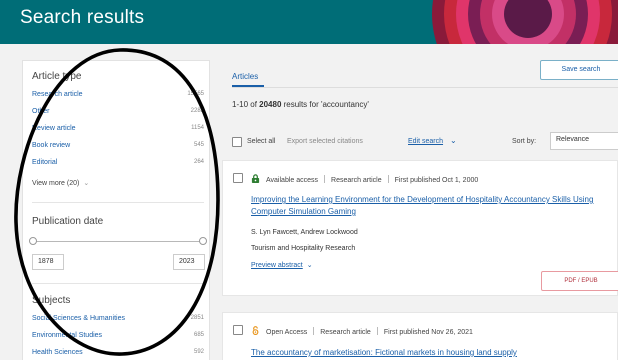 This screenshot has width=618, height=360. I want to click on facet-item-count: 685, so click(198, 335).